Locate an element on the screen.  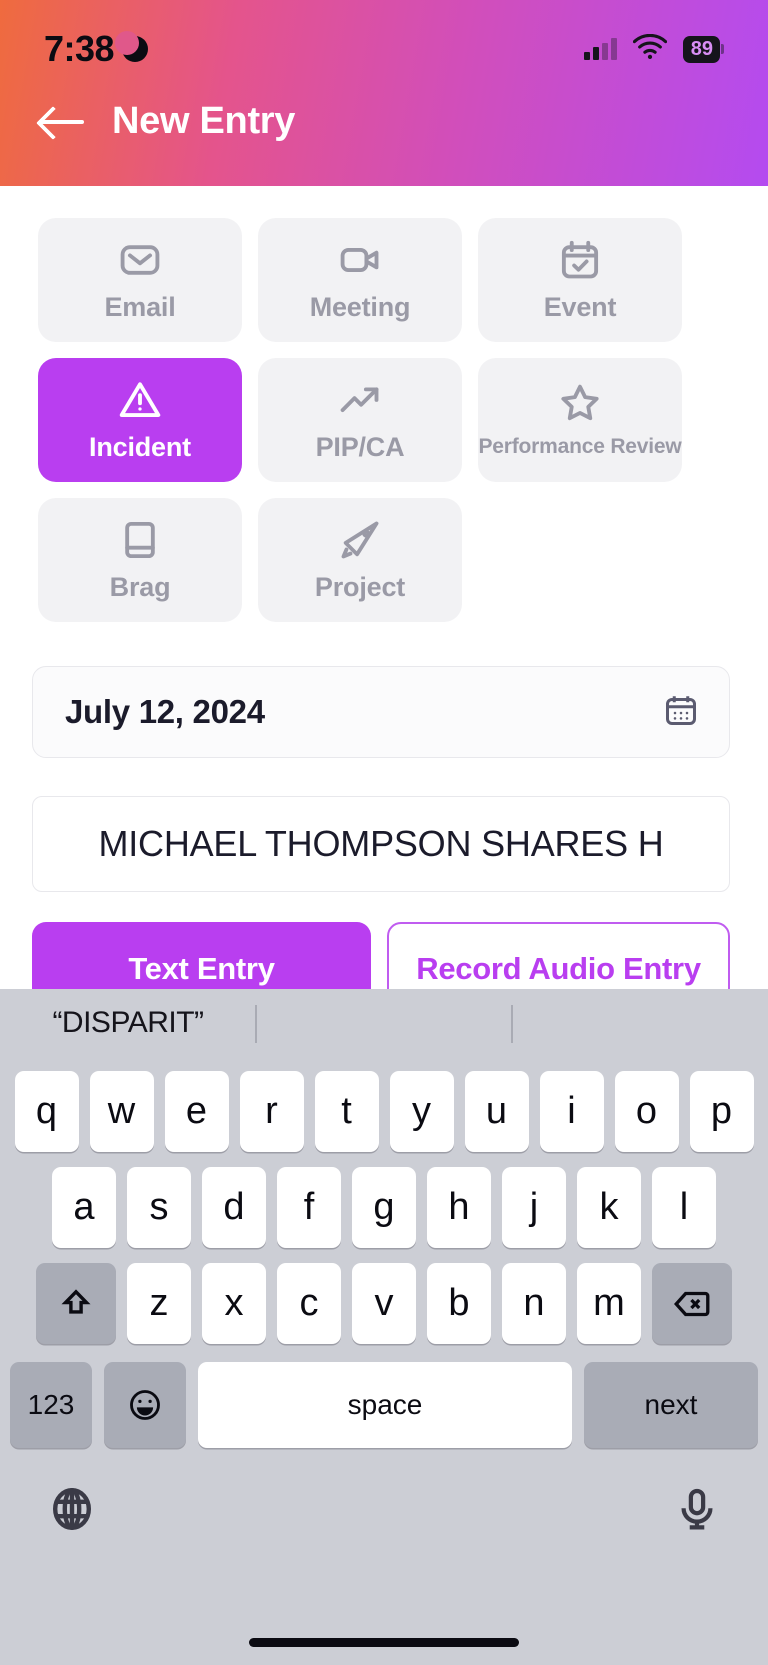
category-email: Email is located at coordinates (140, 280).